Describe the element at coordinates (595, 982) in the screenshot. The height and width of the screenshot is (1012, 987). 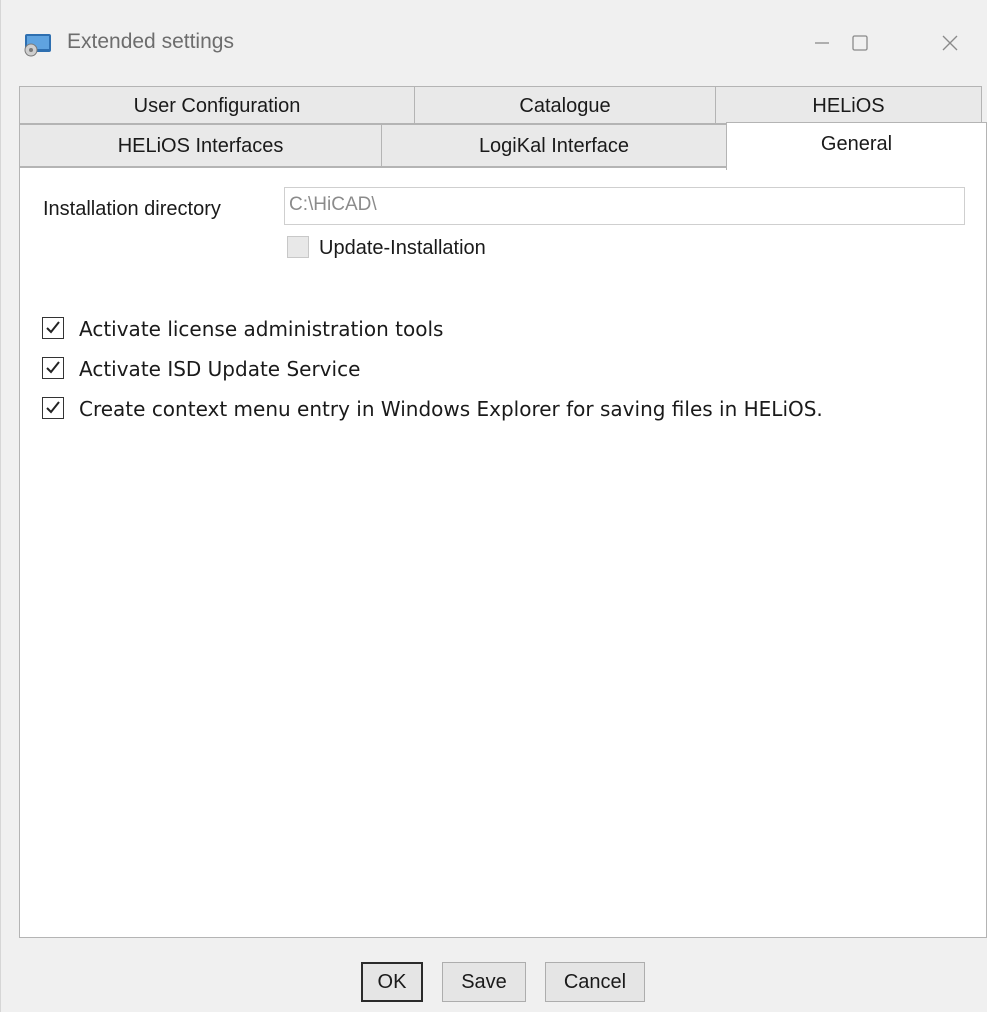
I see `cancel-button: Cancel` at that location.